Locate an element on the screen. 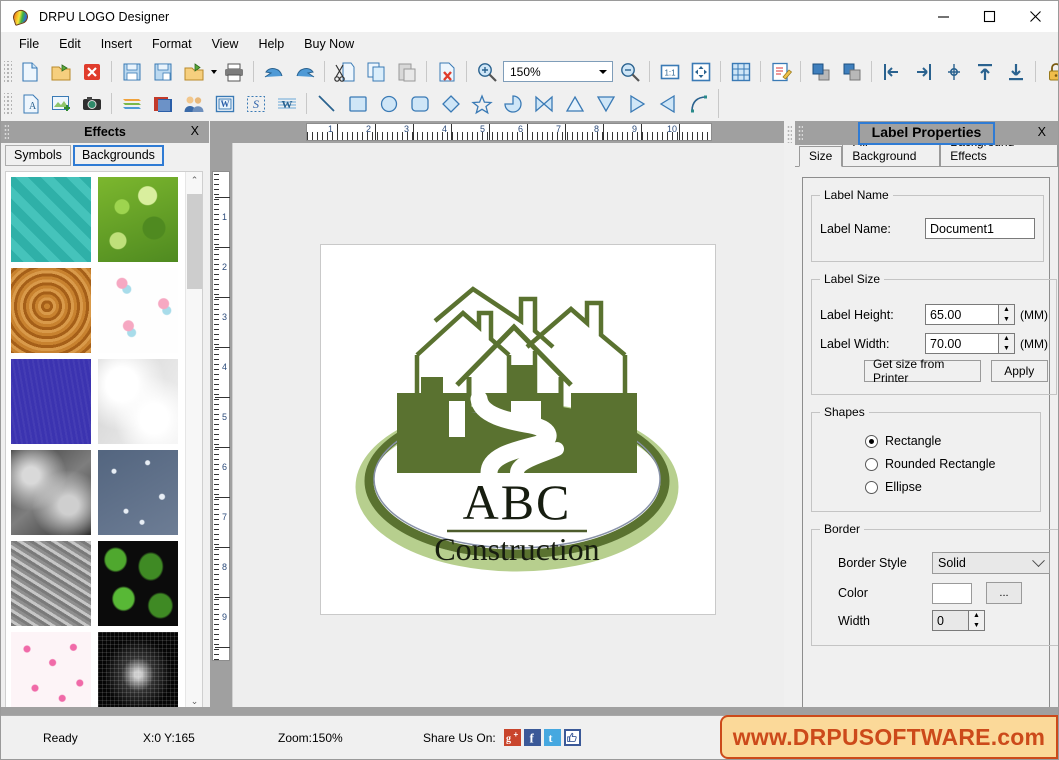 The height and width of the screenshot is (760, 1059). insert-text-icon: A is located at coordinates (29, 103).